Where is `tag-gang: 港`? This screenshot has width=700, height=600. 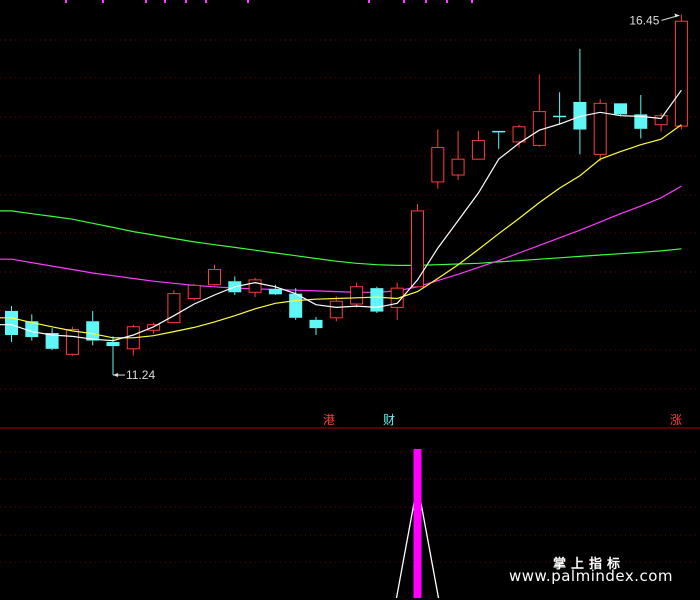 tag-gang: 港 is located at coordinates (328, 420).